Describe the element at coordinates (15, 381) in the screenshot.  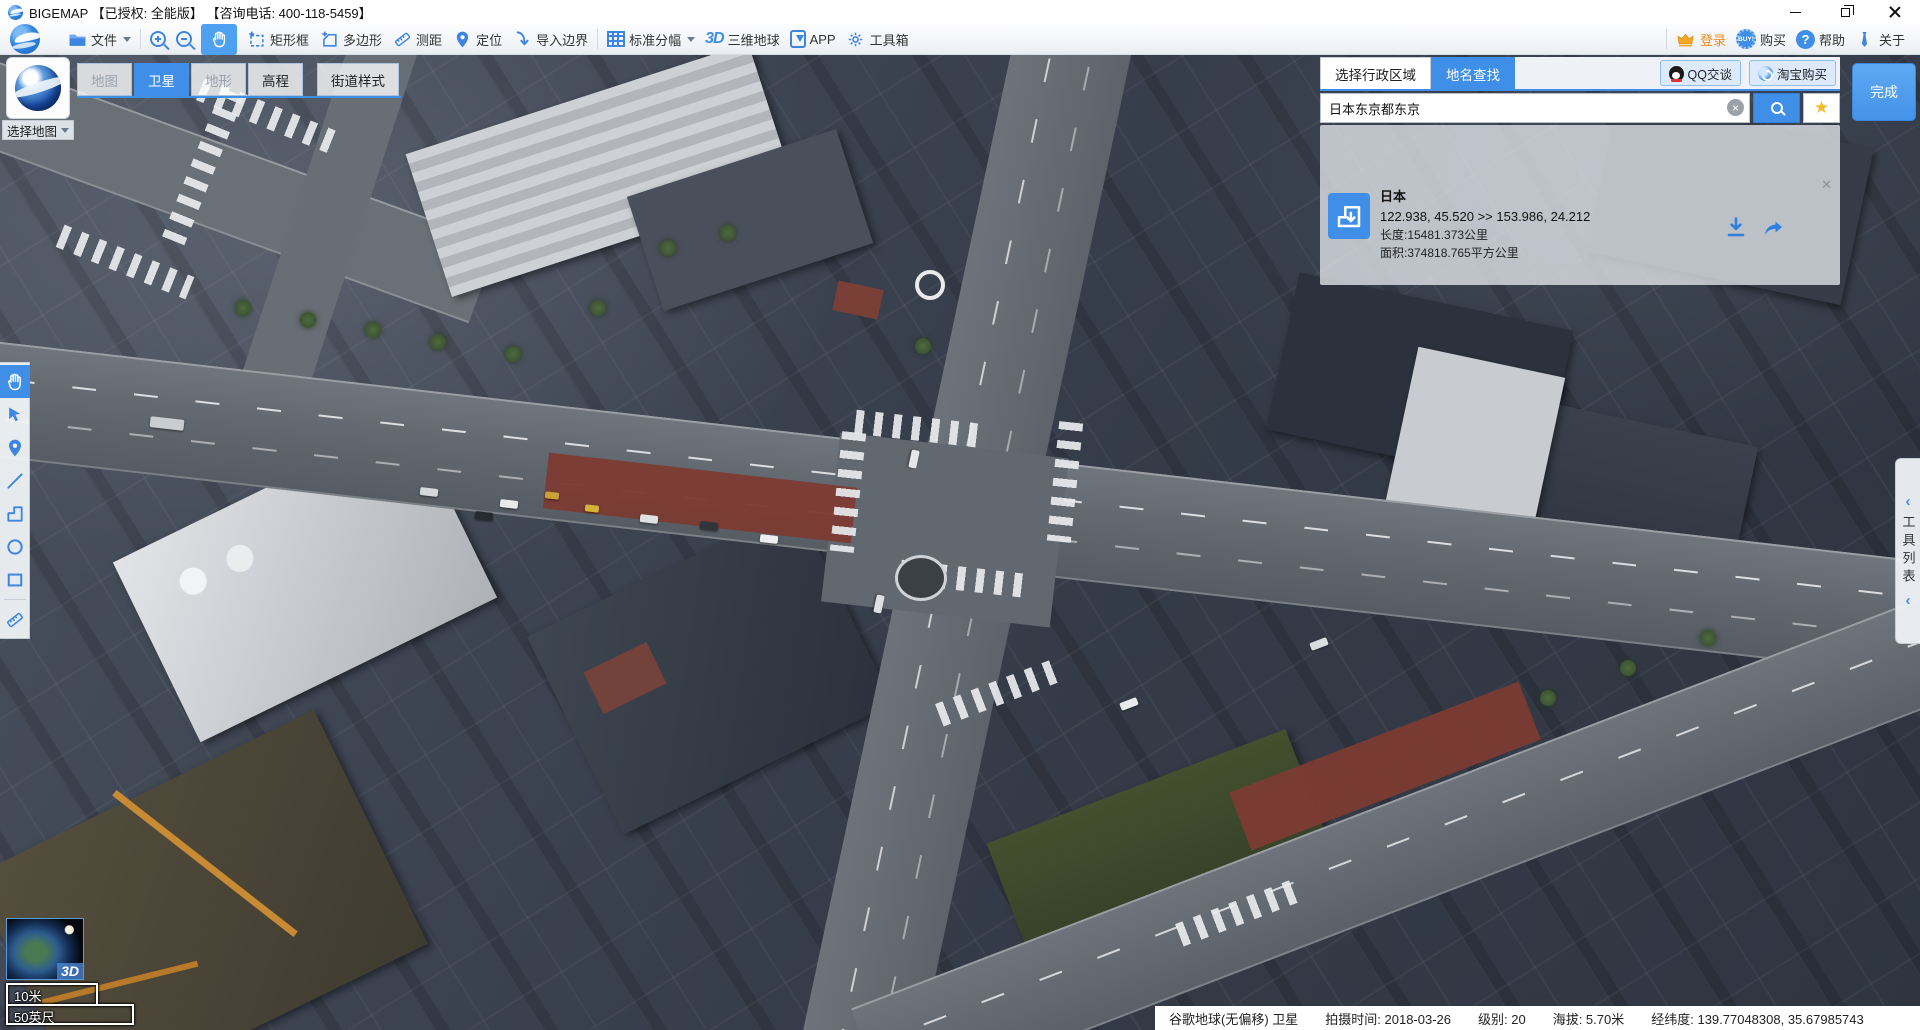
I see `pan-tool-side-button` at that location.